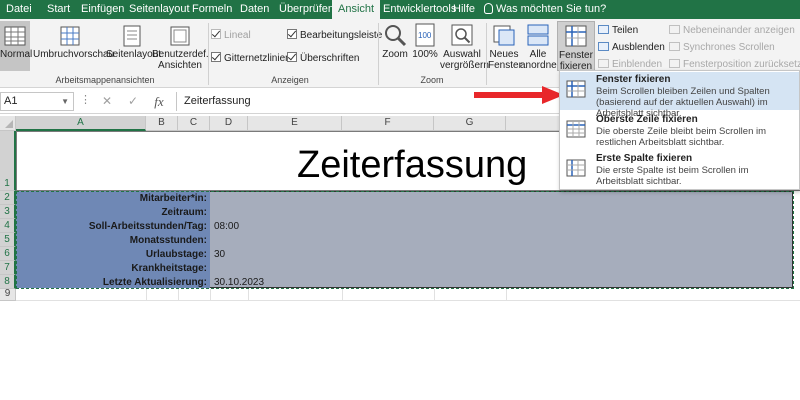 The image size is (800, 400). What do you see at coordinates (162, 123) in the screenshot?
I see `column-header-b: B` at bounding box center [162, 123].